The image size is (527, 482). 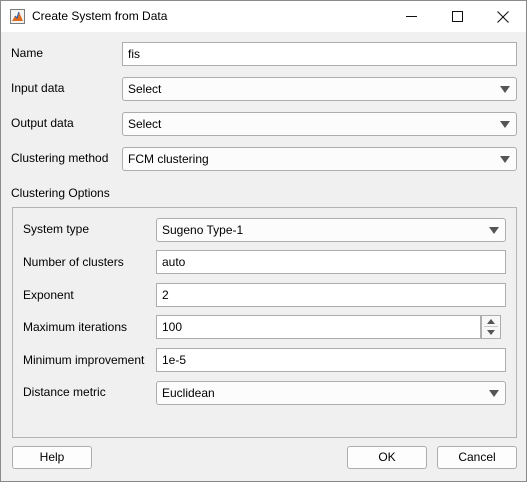 I want to click on output-data-value: Select, so click(x=145, y=124).